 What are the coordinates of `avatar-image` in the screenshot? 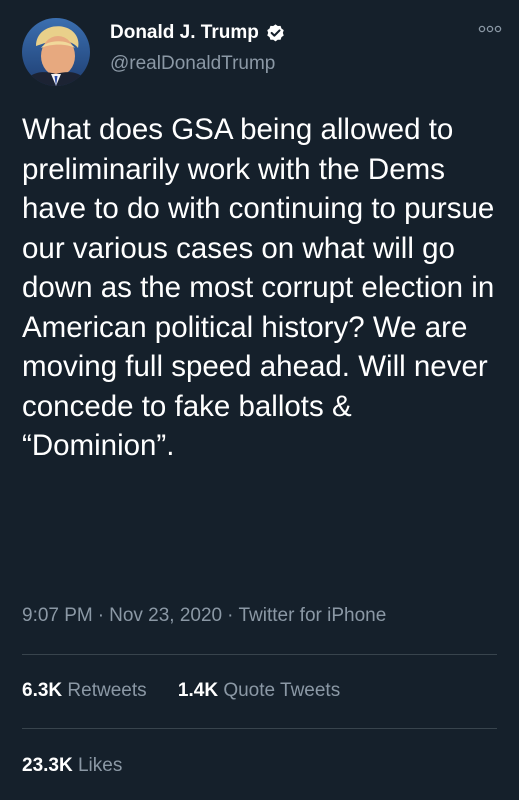 It's located at (56, 52).